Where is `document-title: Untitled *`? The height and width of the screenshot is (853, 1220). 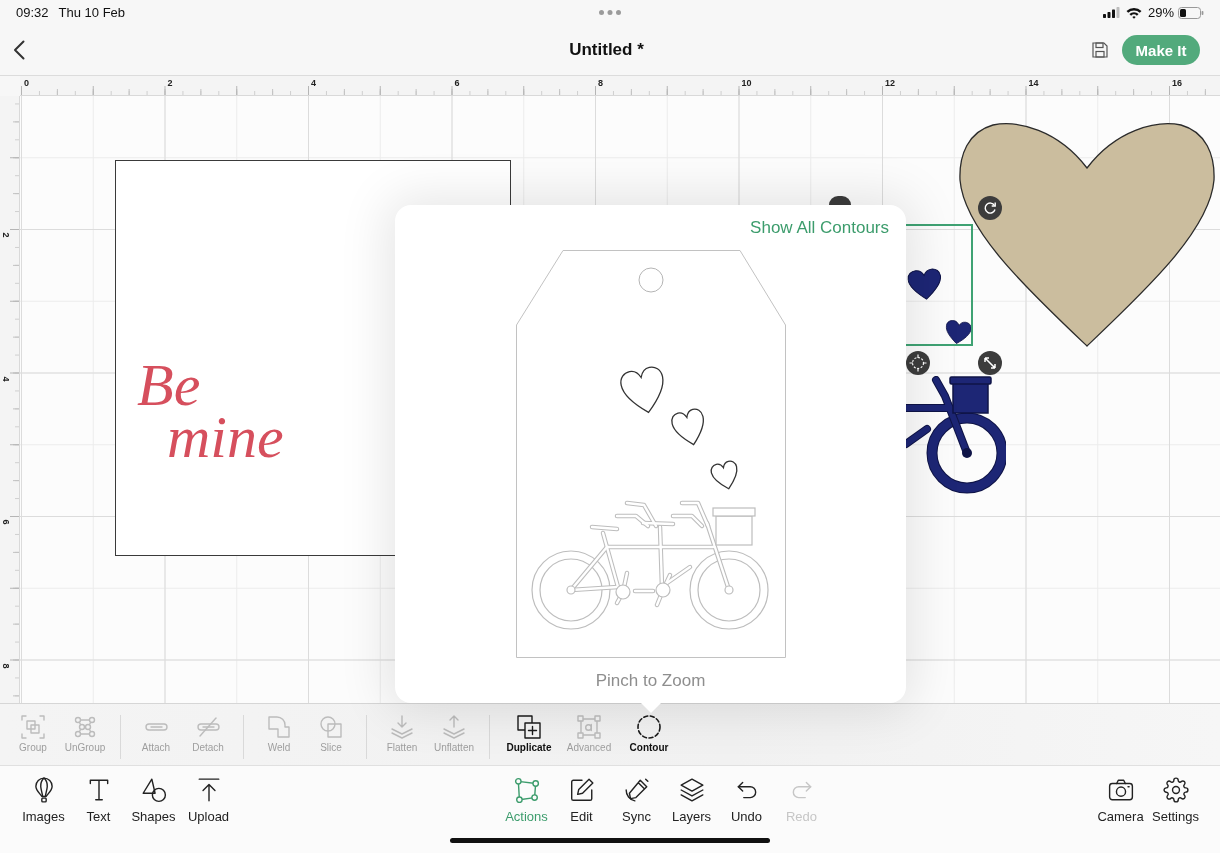 document-title: Untitled * is located at coordinates (606, 50).